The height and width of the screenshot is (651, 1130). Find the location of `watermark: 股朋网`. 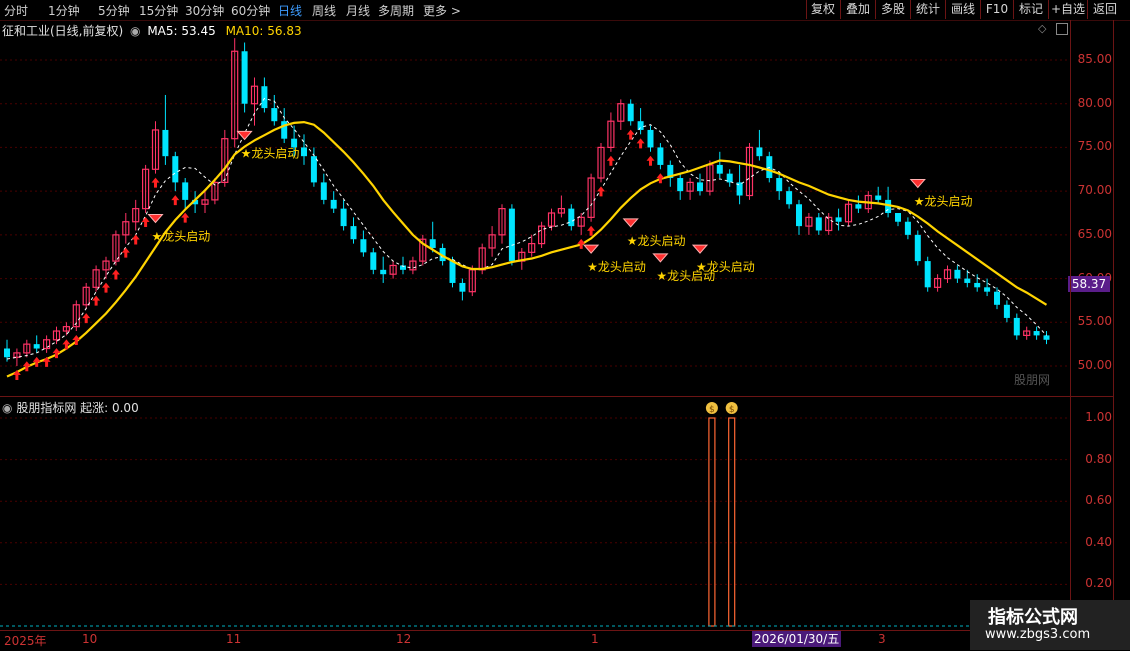

watermark: 股朋网 is located at coordinates (1032, 380).